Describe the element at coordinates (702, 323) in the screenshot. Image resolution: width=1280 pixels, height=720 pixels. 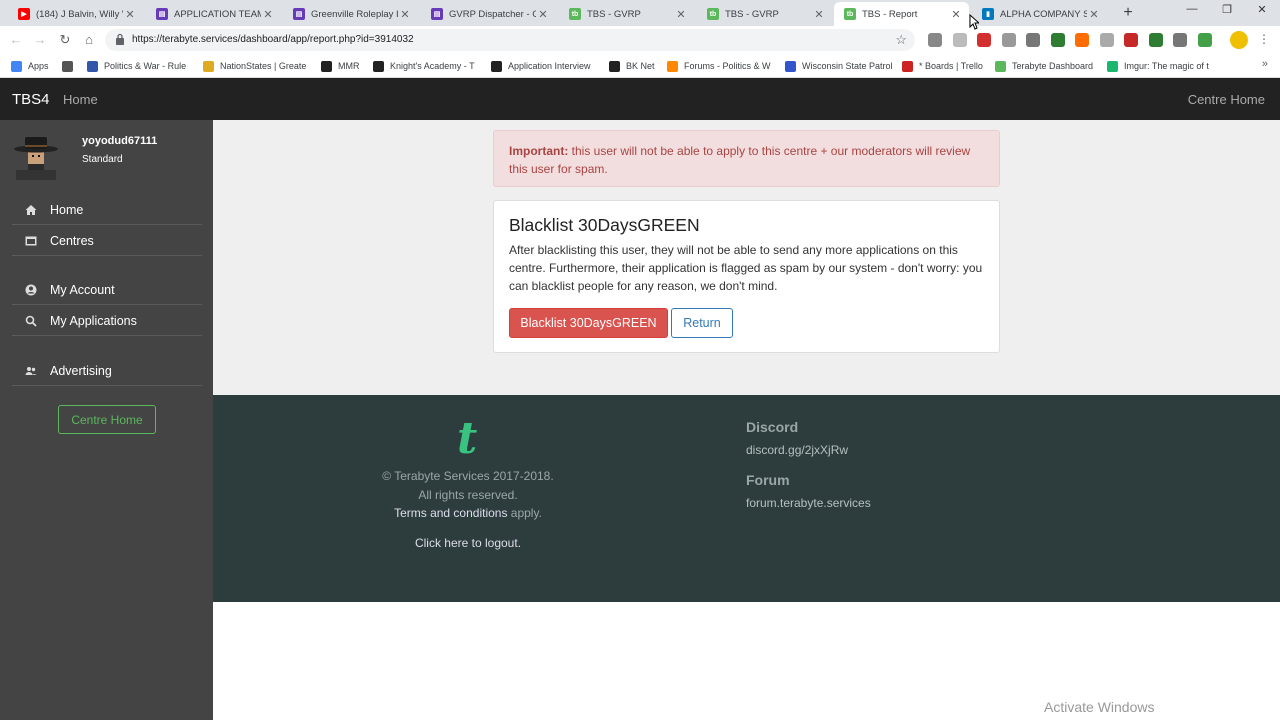
I see `return-button: Return` at that location.